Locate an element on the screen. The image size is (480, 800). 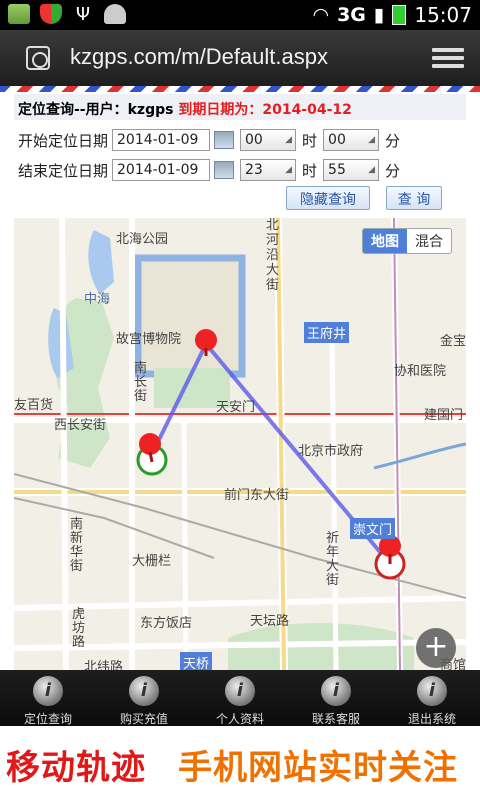
expiry-label: 到期日期为：2014-04-12 is located at coordinates (265, 110).